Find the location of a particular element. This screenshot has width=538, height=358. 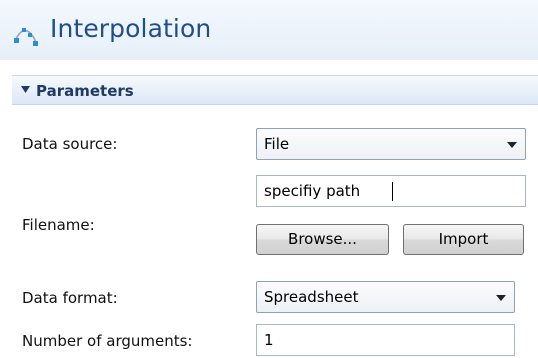

filename-input is located at coordinates (391, 191).